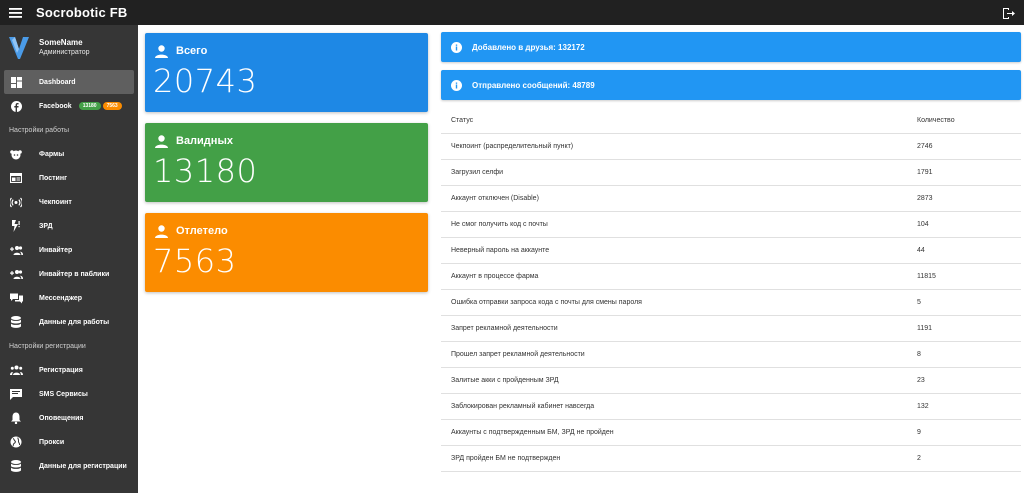  I want to click on table-row: Аккаунт в процессе фарма 11815, so click(731, 276).